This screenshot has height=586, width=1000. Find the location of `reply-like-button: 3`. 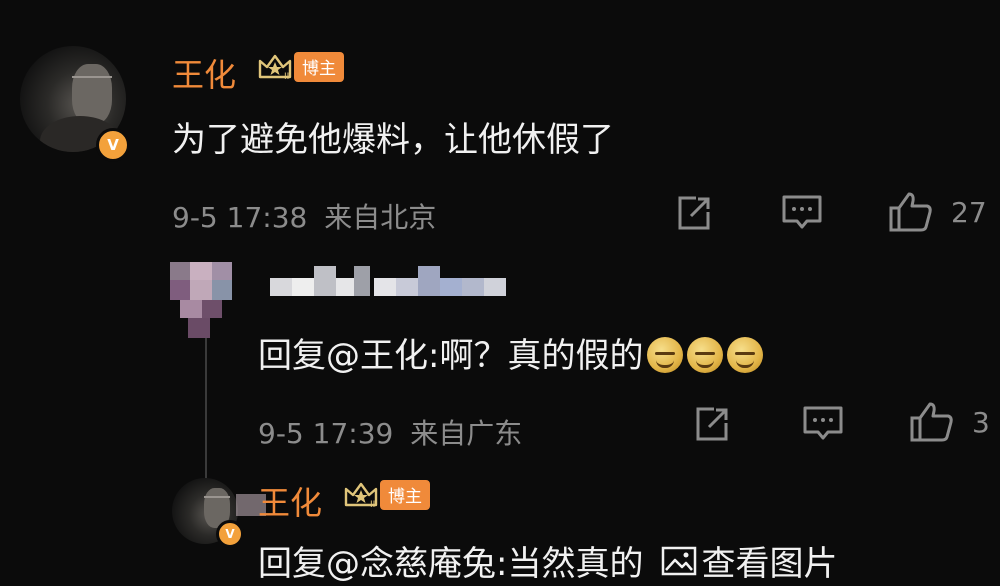

reply-like-button: 3 is located at coordinates (949, 422).